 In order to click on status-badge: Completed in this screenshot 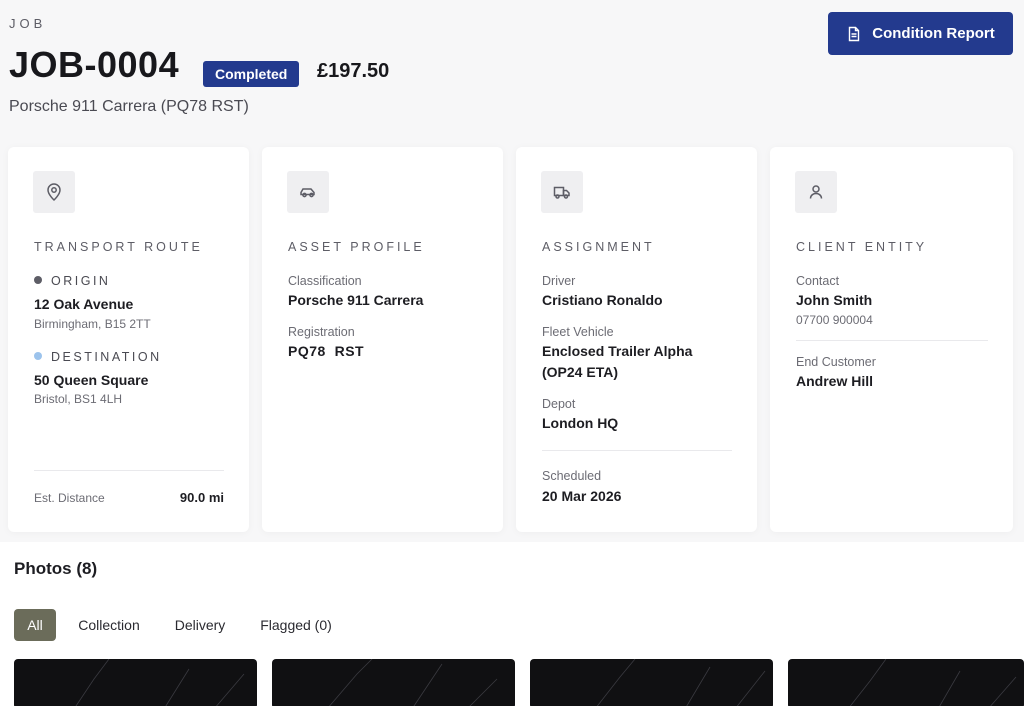, I will do `click(251, 74)`.